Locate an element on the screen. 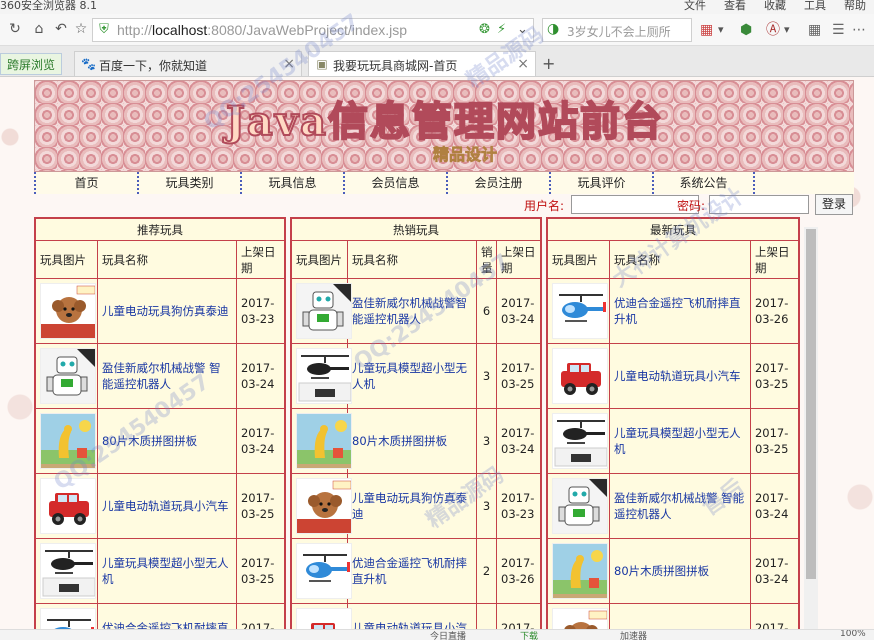  new-tab-button: + is located at coordinates (548, 63).